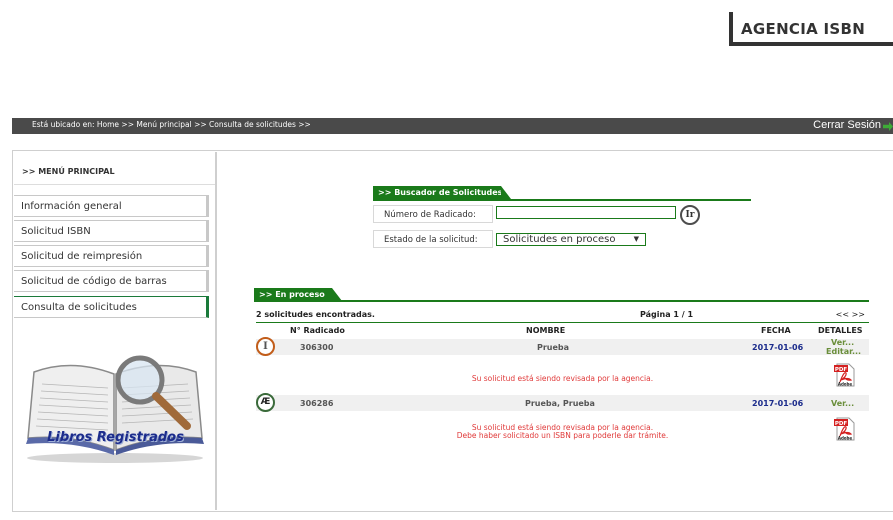 Image resolution: width=893 pixels, height=520 pixels. Describe the element at coordinates (433, 239) in the screenshot. I see `estado-label: Estado de la solicitud:` at that location.